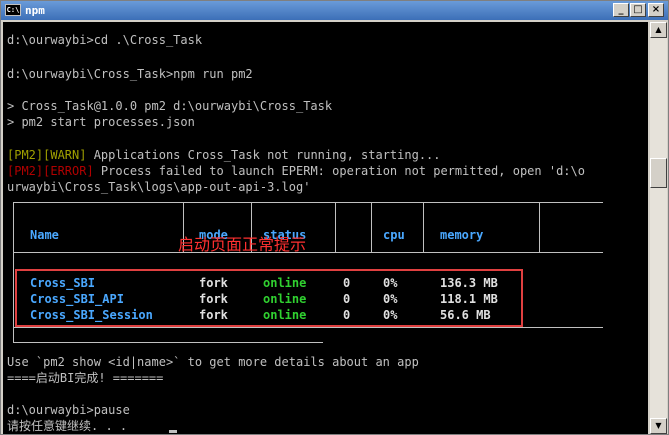 The width and height of the screenshot is (669, 435). What do you see at coordinates (105, 40) in the screenshot?
I see `console-line: d:\ourwaybi>cd .\Cross_Task` at bounding box center [105, 40].